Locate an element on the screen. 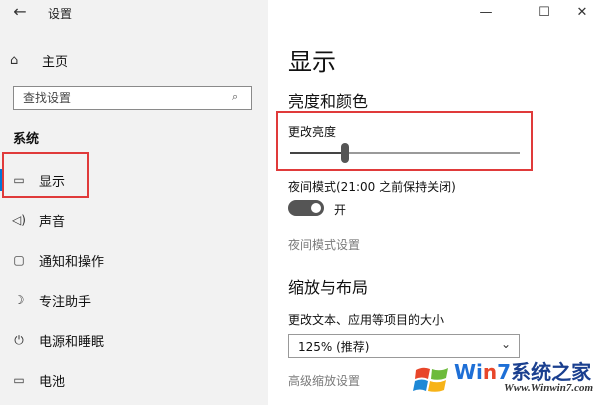 Image resolution: width=608 pixels, height=405 pixels. sidebar-item-label: 通知和操作 is located at coordinates (72, 262).